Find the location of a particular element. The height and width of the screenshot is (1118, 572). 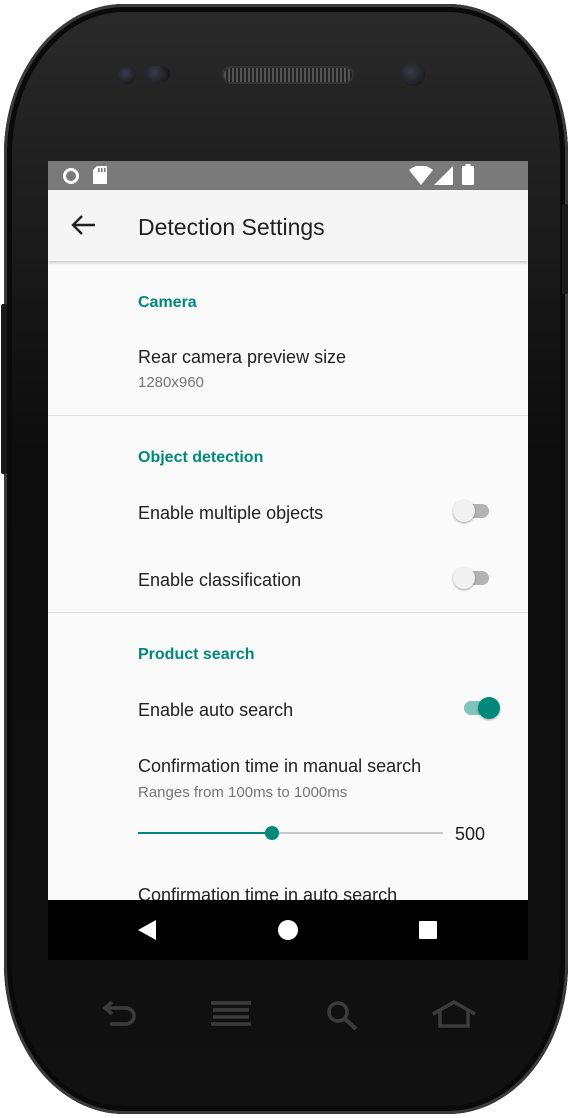

circle-notification-icon is located at coordinates (71, 176).